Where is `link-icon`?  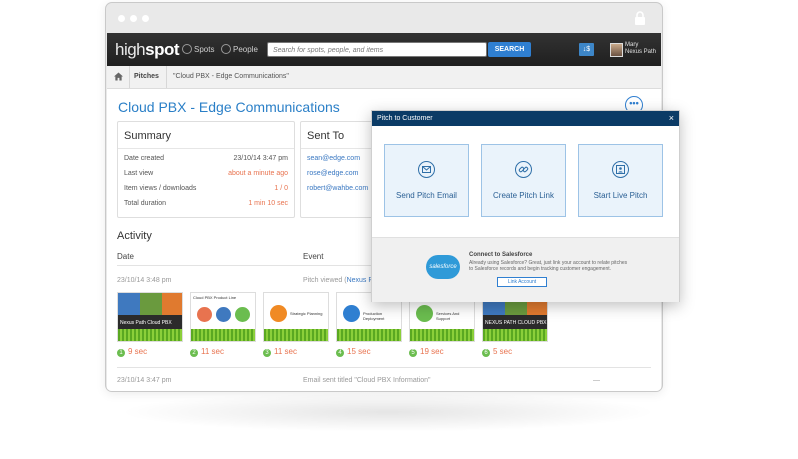 link-icon is located at coordinates (523, 169).